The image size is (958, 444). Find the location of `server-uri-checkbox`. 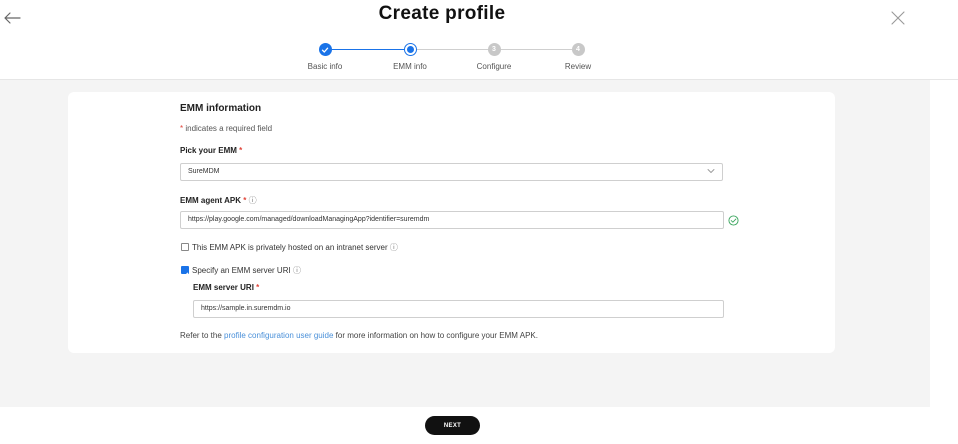

server-uri-checkbox is located at coordinates (185, 272).